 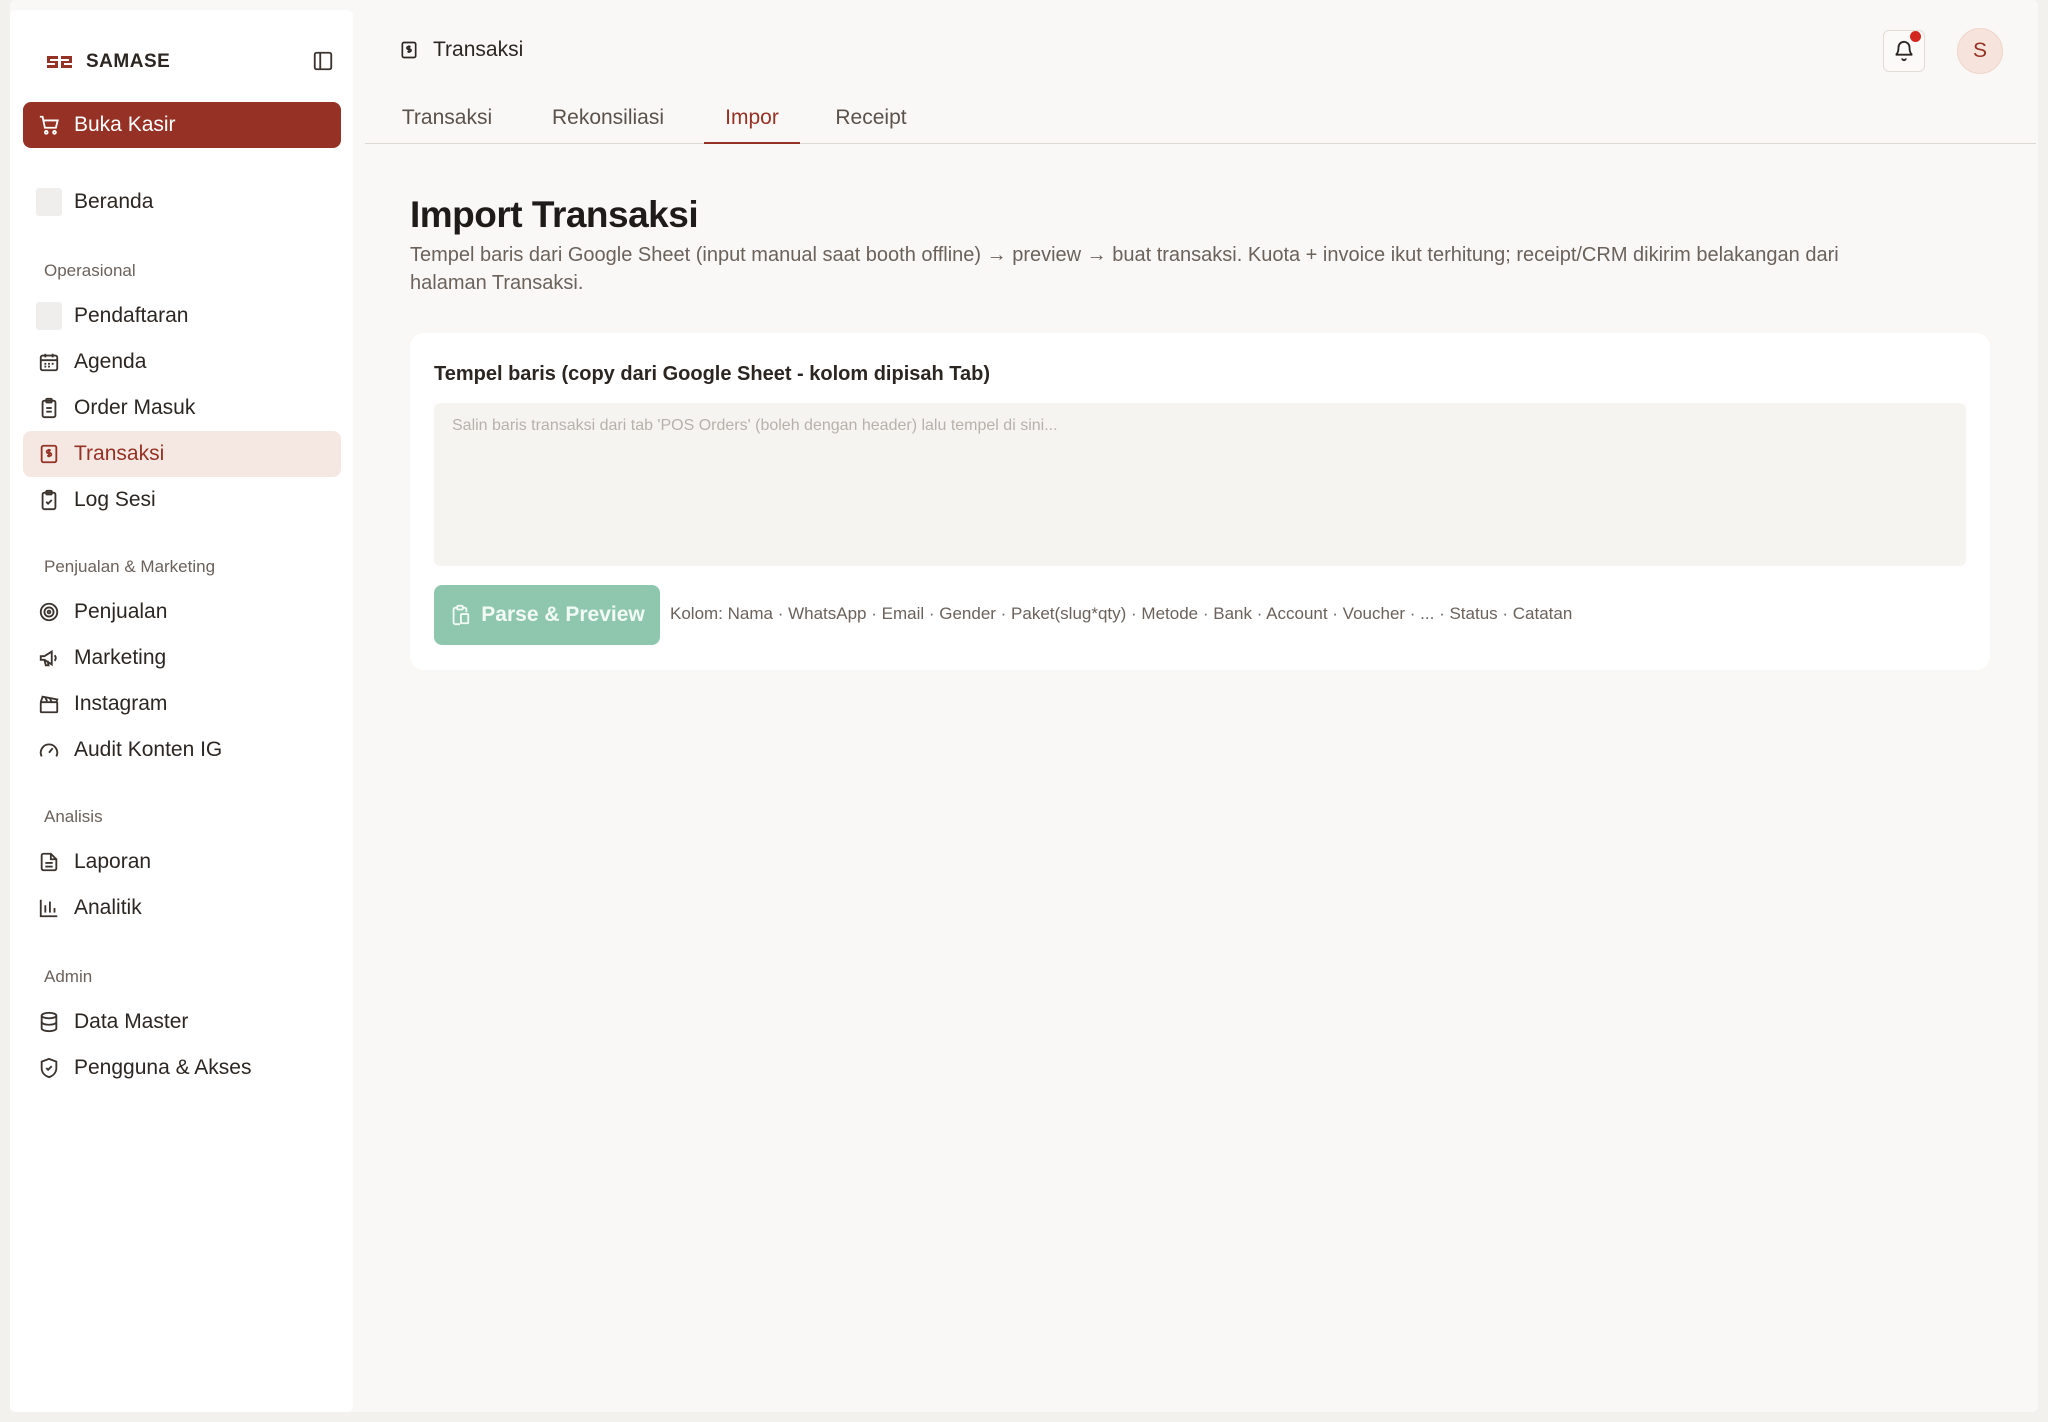 I want to click on sidebar-item-log-sesi: Log Sesi, so click(x=182, y=500).